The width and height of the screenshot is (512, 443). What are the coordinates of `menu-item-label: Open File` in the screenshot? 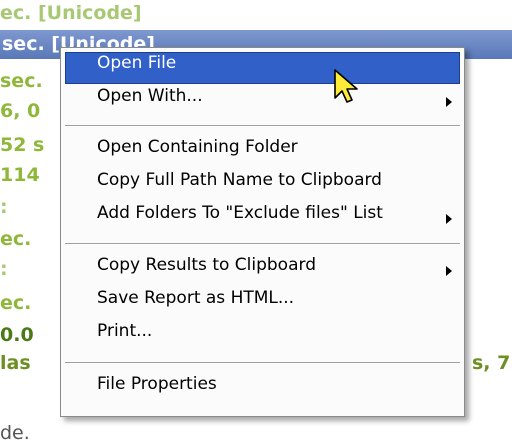 It's located at (137, 63).